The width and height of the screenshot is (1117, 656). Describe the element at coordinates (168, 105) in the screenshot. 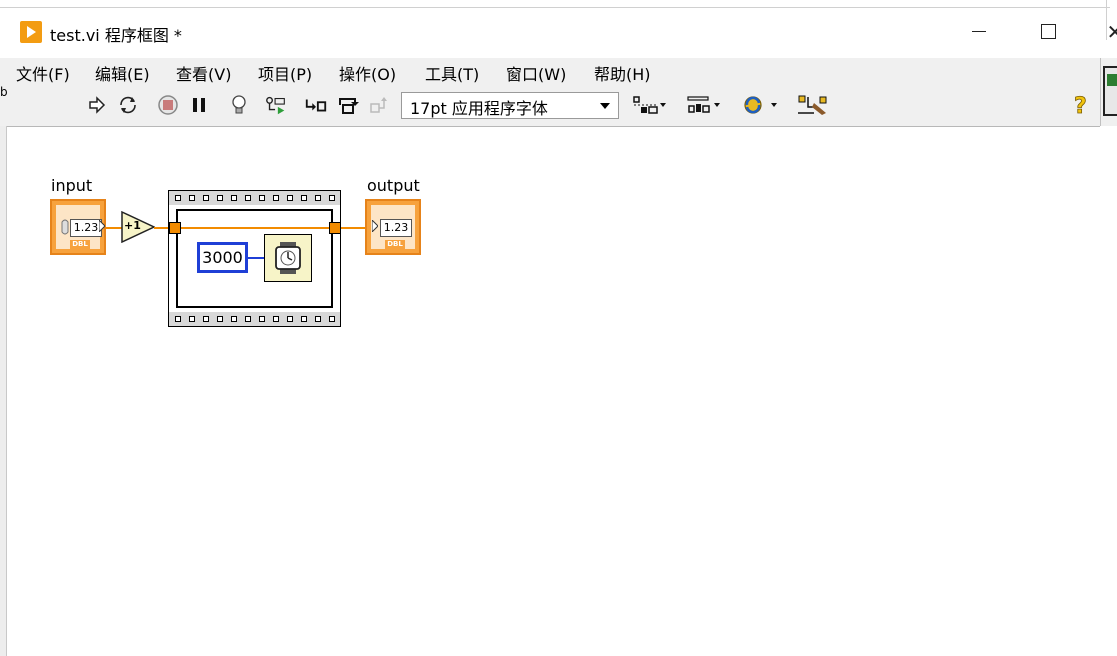

I see `abort-stop-icon` at that location.